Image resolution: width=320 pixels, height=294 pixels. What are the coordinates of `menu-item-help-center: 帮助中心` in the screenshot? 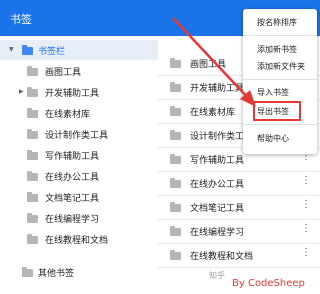 It's located at (273, 138).